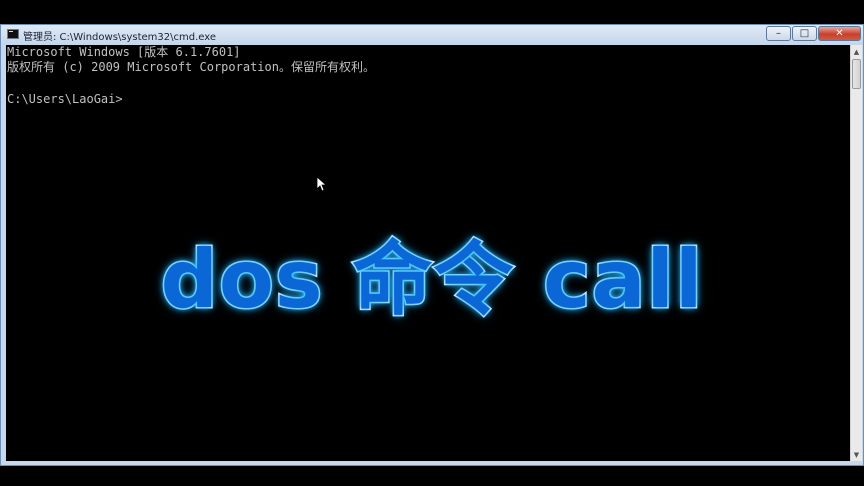  What do you see at coordinates (124, 52) in the screenshot?
I see `console-line-version: Microsoft Windows [版本 6.1.7601]` at bounding box center [124, 52].